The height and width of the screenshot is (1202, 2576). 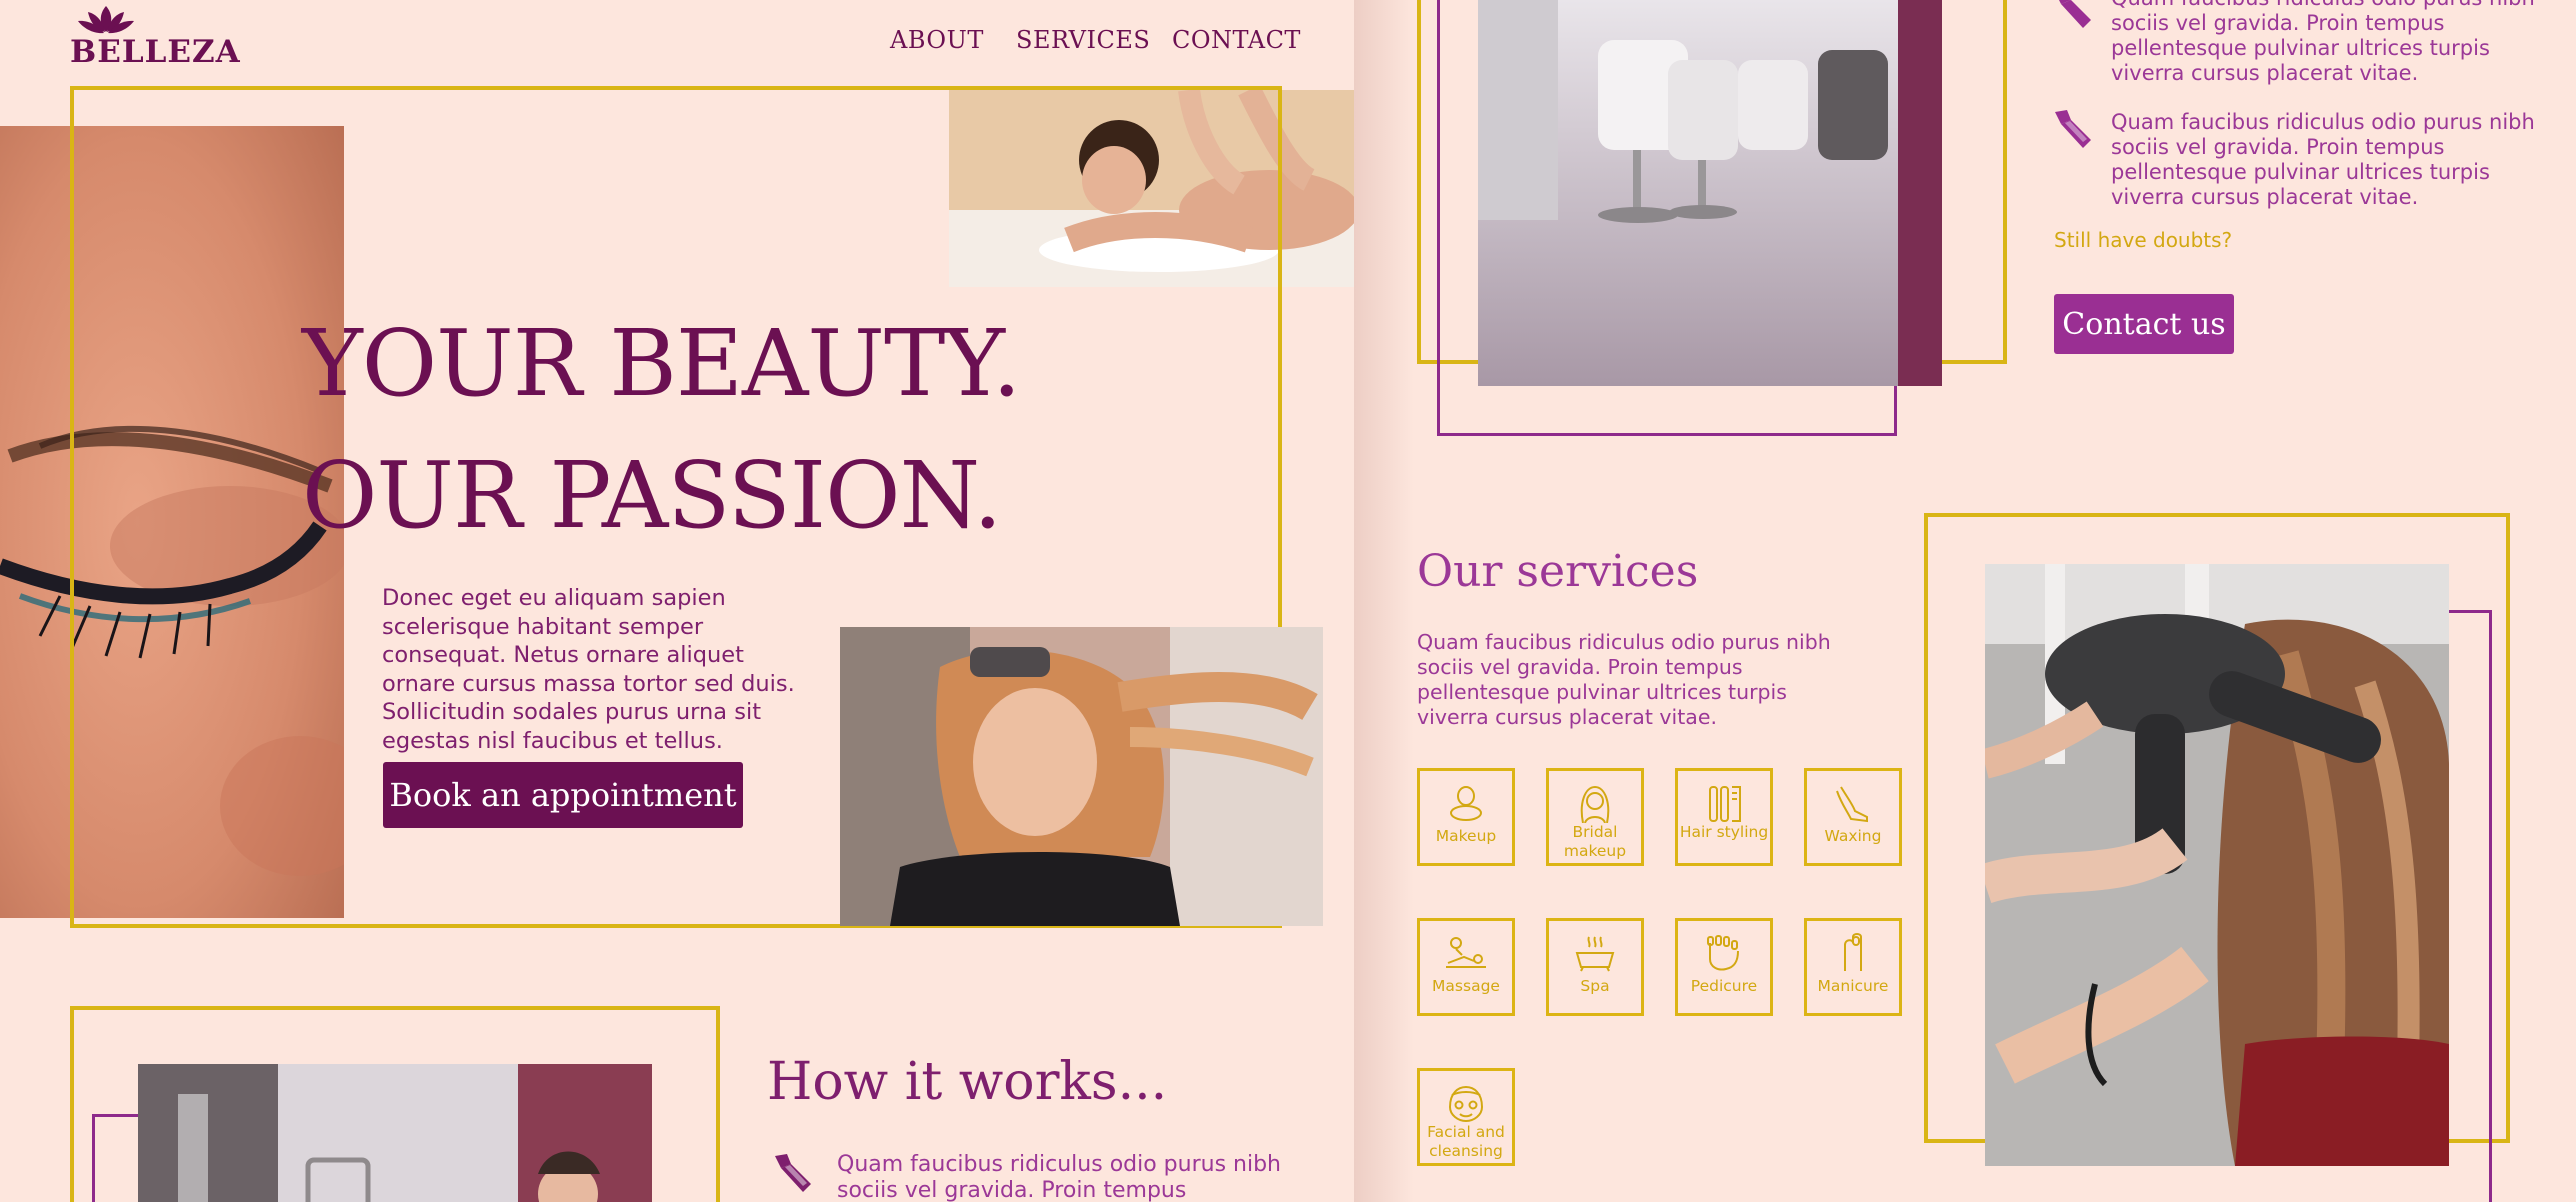 I want to click on leg-icon, so click(x=1852, y=804).